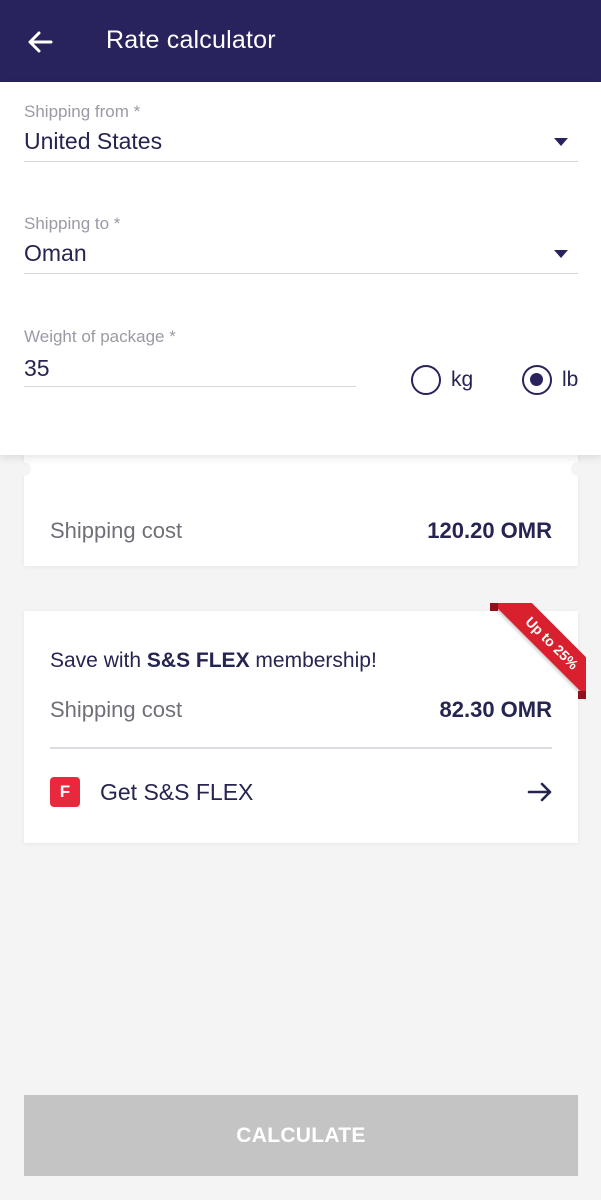 Image resolution: width=601 pixels, height=1200 pixels. What do you see at coordinates (301, 254) in the screenshot?
I see `shipping-to-select: Oman` at bounding box center [301, 254].